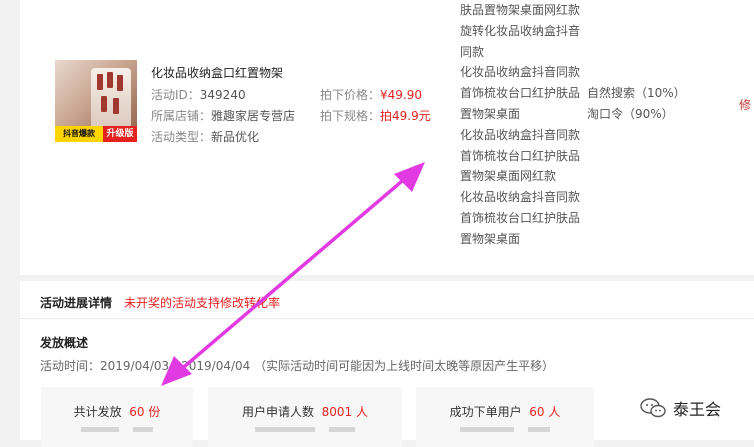 This screenshot has height=447, width=754. I want to click on stat-issued-label: 共计发放, so click(97, 412).